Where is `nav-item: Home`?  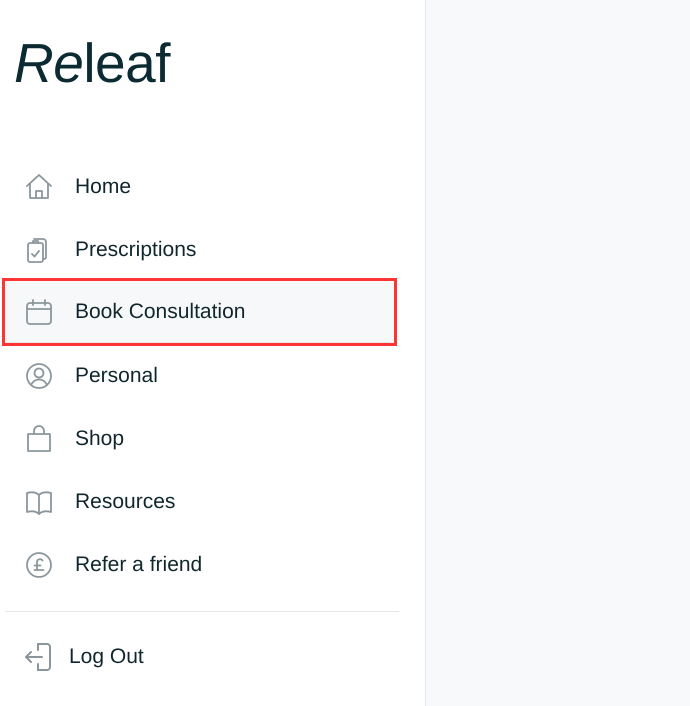
nav-item: Home is located at coordinates (199, 186).